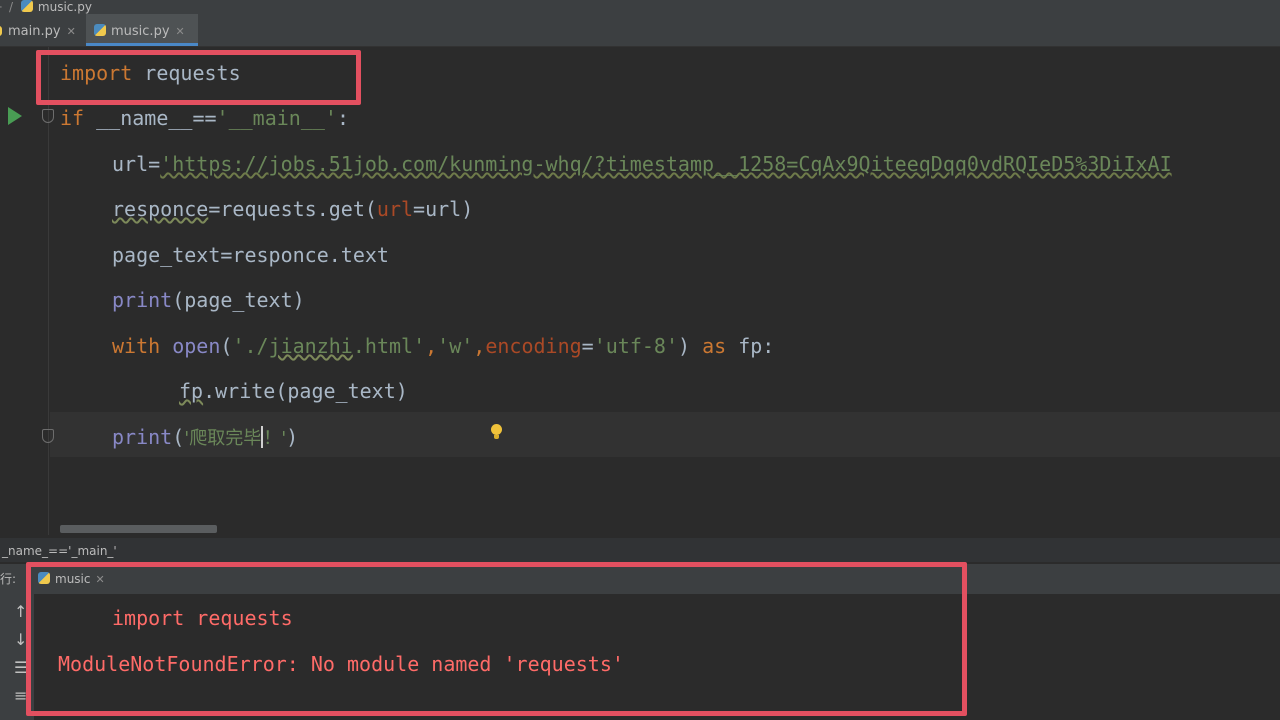 Image resolution: width=1280 pixels, height=720 pixels. I want to click on navigation-bar: ╴ / music.py, so click(640, 7).